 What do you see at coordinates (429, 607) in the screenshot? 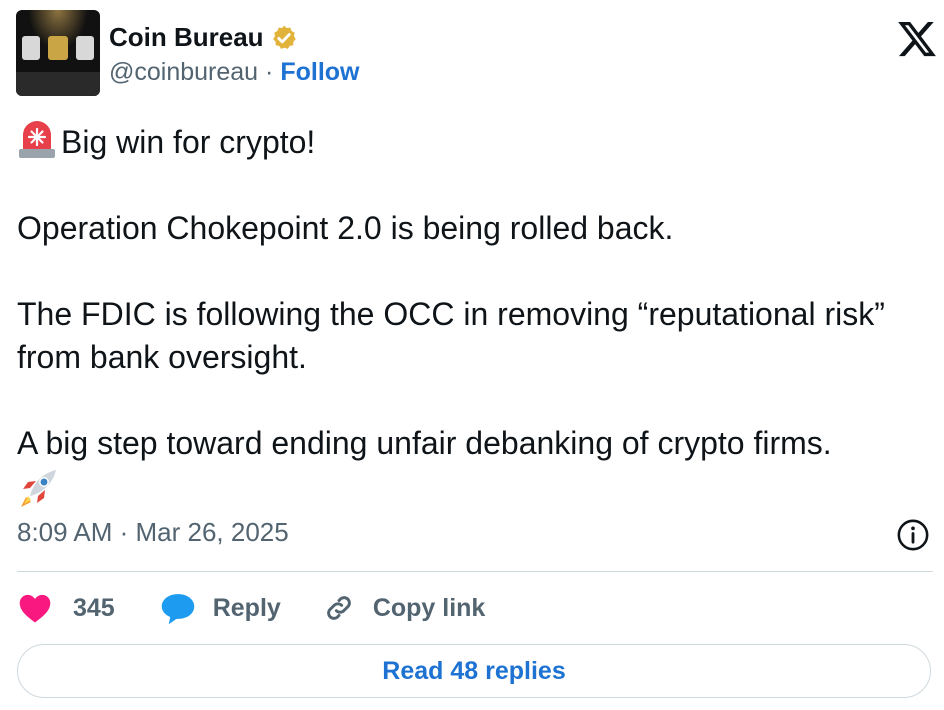
I see `copy-link-label: Copy link` at bounding box center [429, 607].